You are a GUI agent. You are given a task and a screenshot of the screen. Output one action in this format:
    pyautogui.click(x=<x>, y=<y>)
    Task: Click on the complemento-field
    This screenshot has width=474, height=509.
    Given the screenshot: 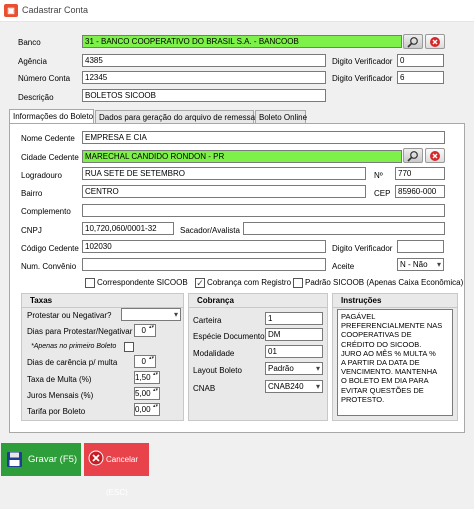 What is the action you would take?
    pyautogui.click(x=263, y=210)
    